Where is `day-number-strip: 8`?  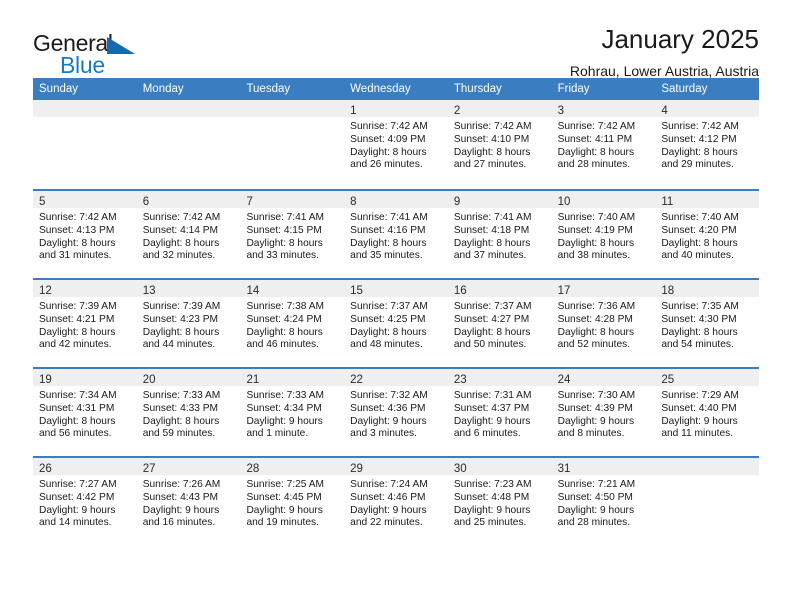 day-number-strip: 8 is located at coordinates (396, 199).